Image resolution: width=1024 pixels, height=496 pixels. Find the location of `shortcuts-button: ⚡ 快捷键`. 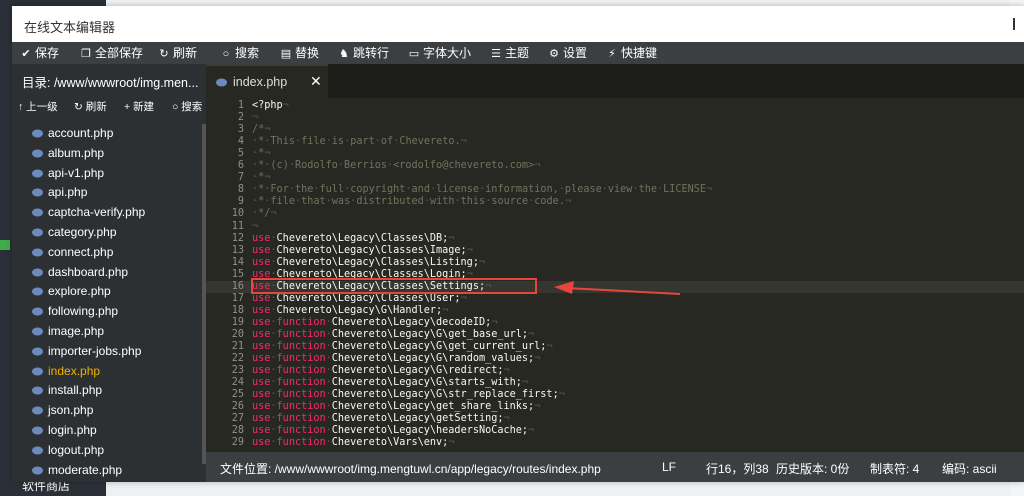

shortcuts-button: ⚡ 快捷键 is located at coordinates (631, 53).